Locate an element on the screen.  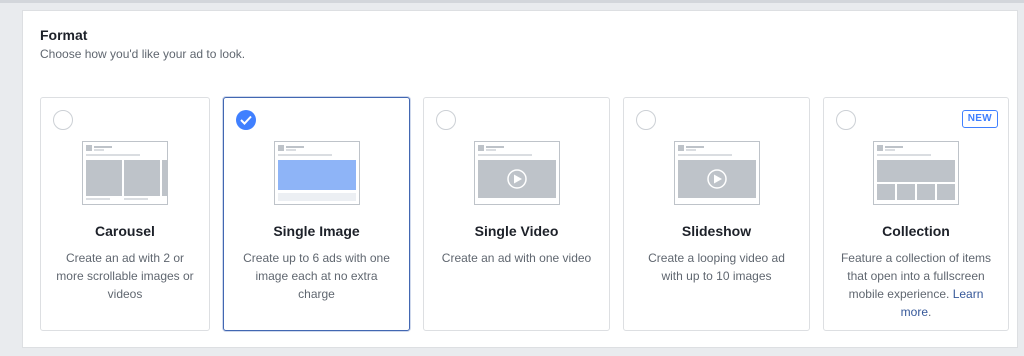
radio-collection is located at coordinates (846, 120).